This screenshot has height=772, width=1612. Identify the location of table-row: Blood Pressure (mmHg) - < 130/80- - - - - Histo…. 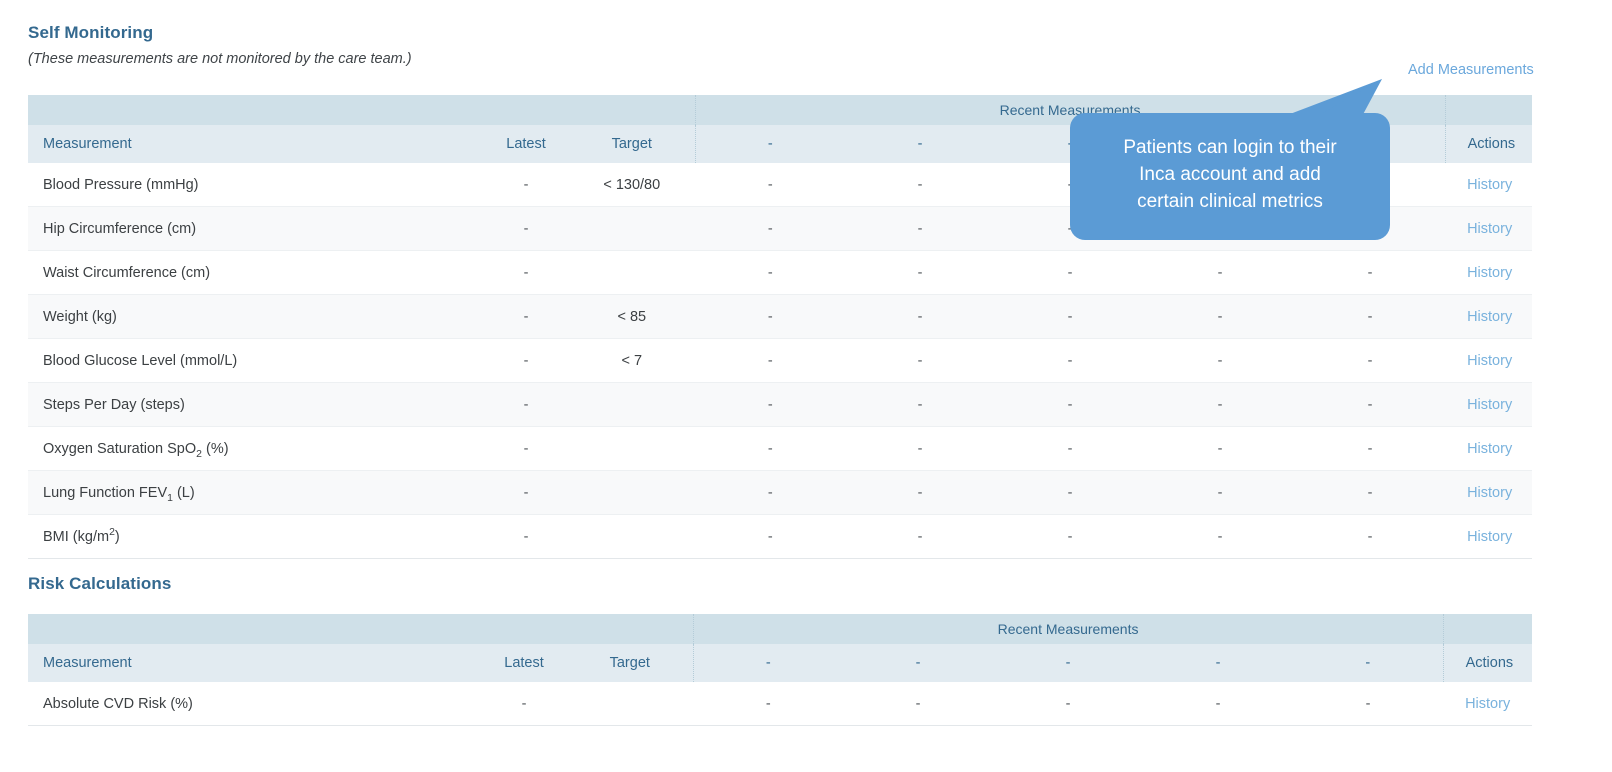
(780, 185).